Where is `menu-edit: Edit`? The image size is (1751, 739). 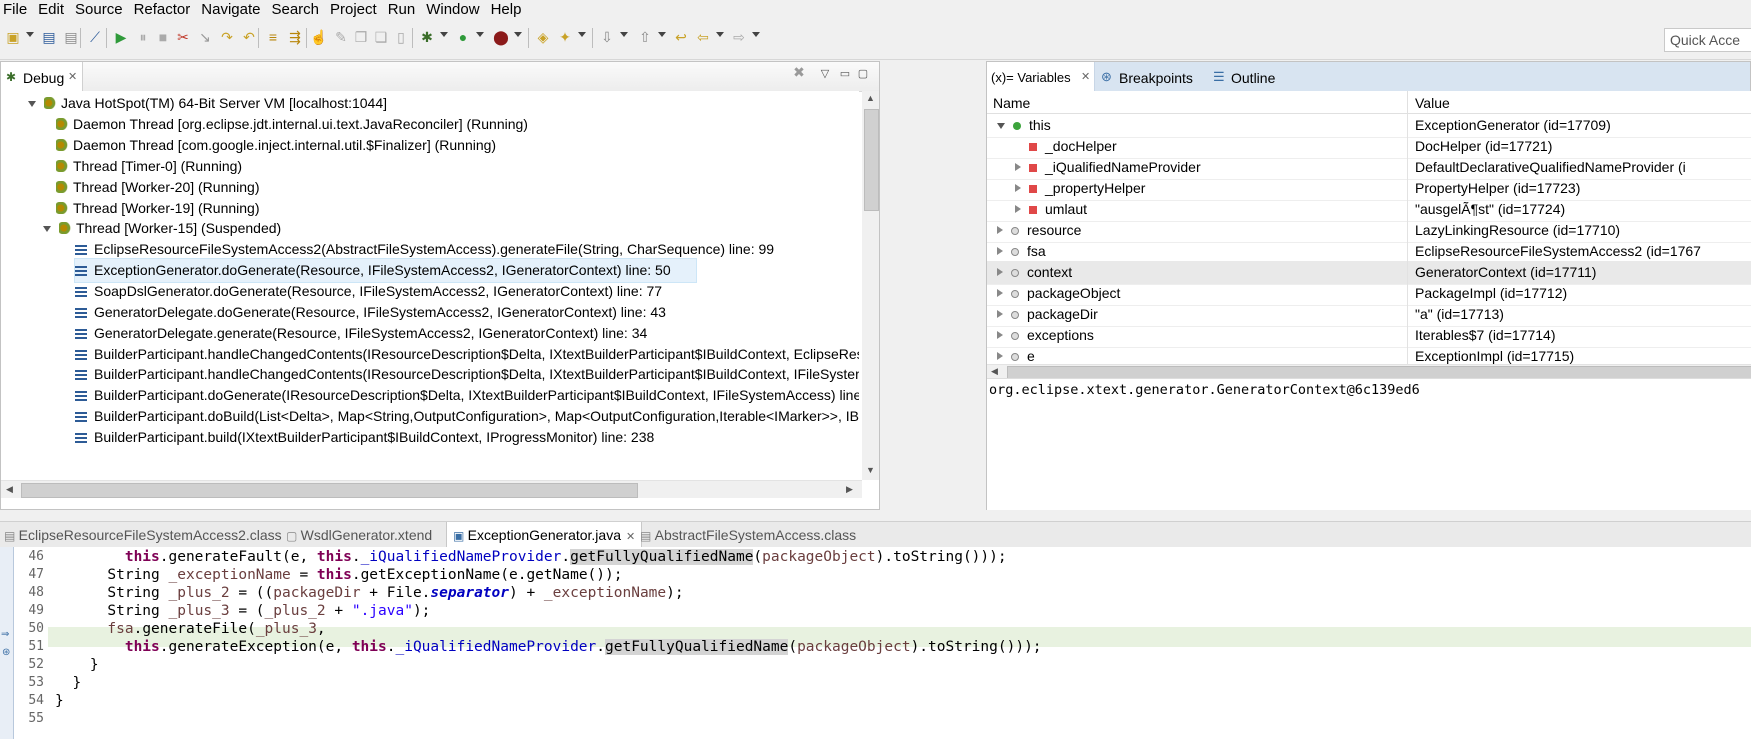 menu-edit: Edit is located at coordinates (51, 9).